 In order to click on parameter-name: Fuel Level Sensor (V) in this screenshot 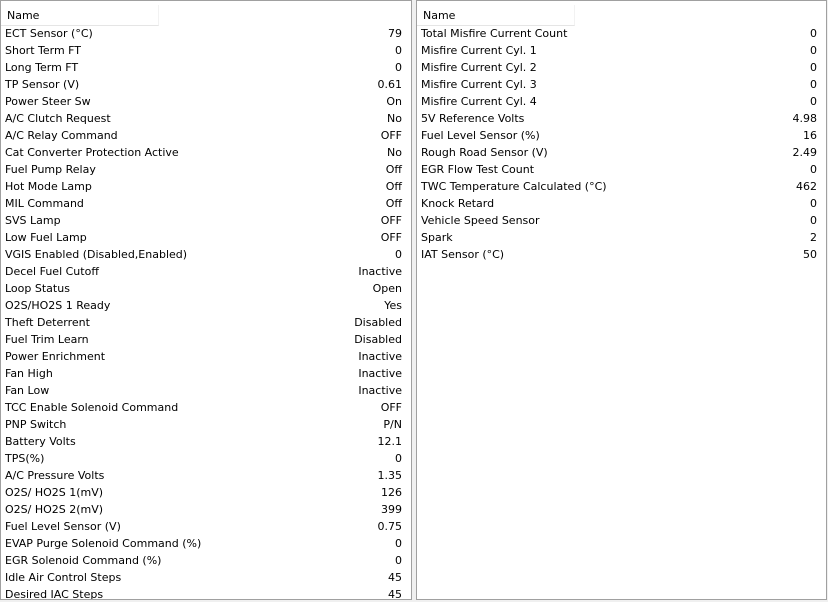, I will do `click(63, 526)`.